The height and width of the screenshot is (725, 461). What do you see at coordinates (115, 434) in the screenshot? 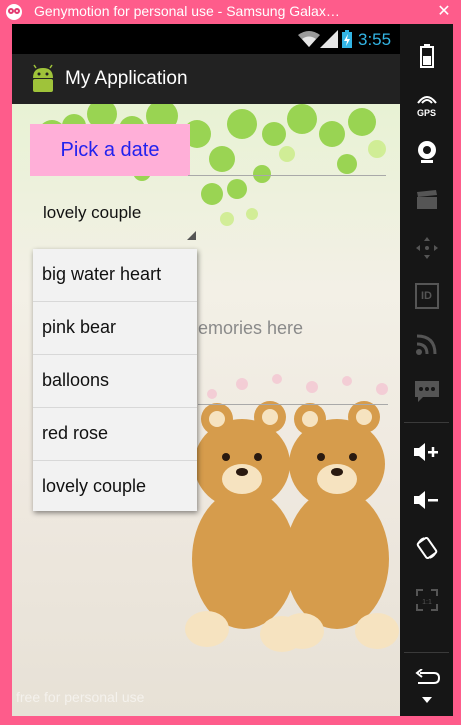
I see `dropdown-item: red rose` at bounding box center [115, 434].